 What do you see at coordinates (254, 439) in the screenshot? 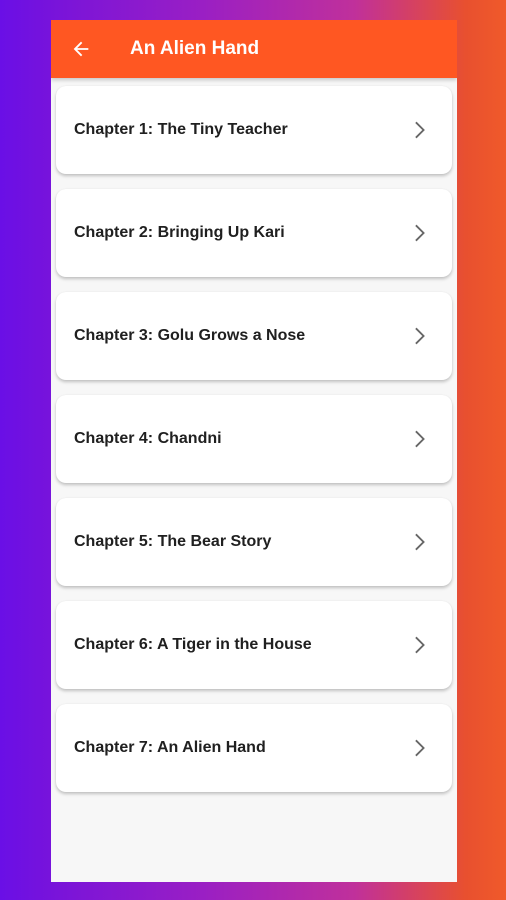
I see `chapter-card-4: Chapter 4: Chandni` at bounding box center [254, 439].